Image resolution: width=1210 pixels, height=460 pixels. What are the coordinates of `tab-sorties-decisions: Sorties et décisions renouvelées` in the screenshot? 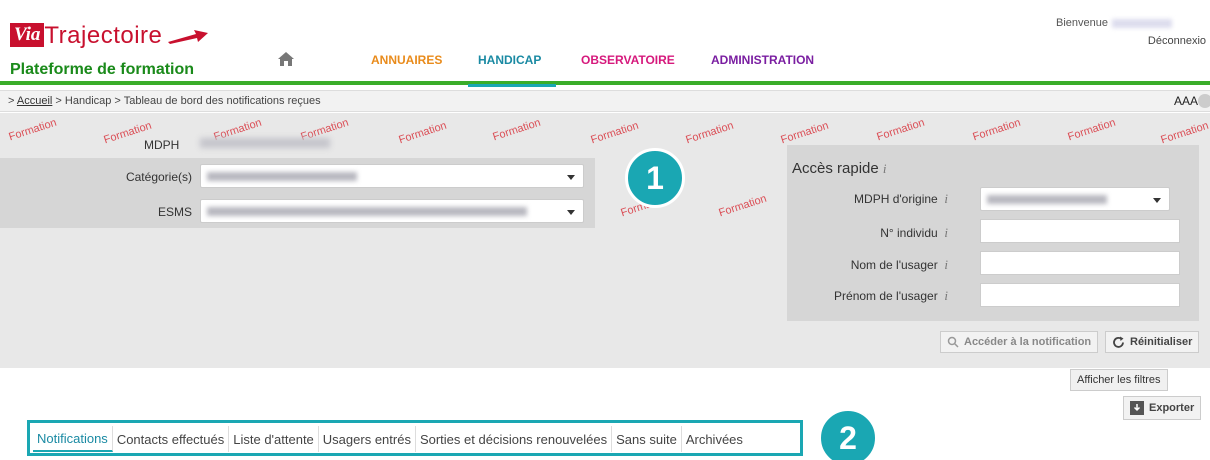 It's located at (514, 439).